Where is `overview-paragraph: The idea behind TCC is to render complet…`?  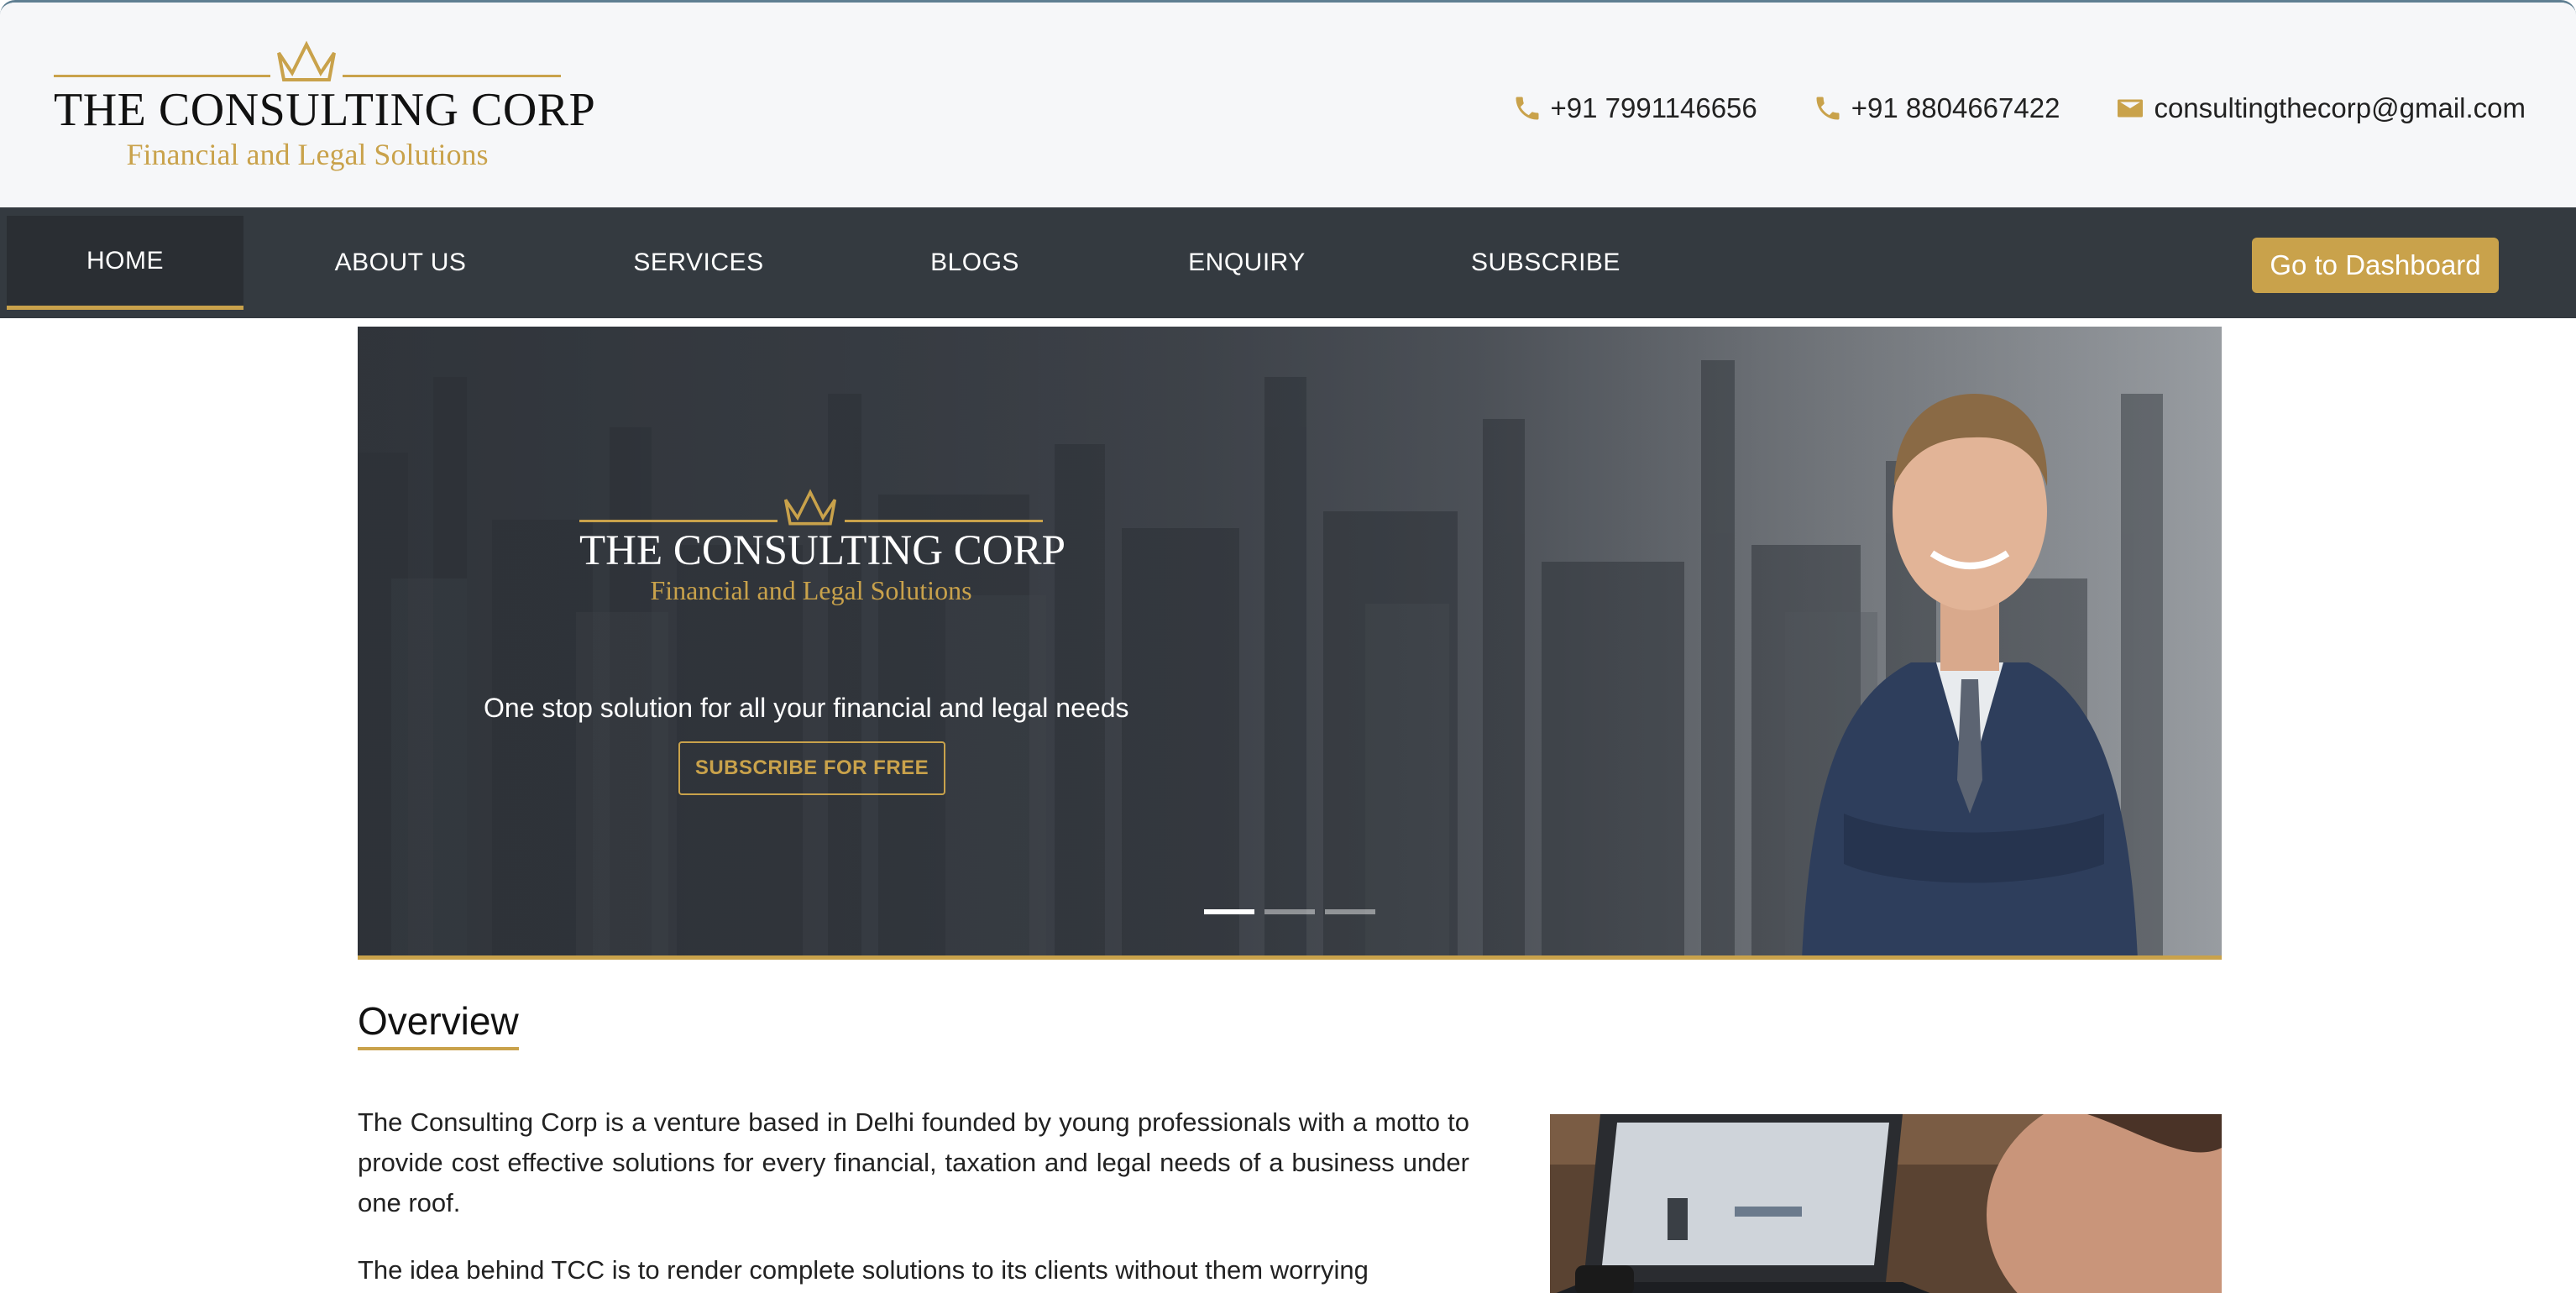
overview-paragraph: The idea behind TCC is to render complet… is located at coordinates (864, 1270).